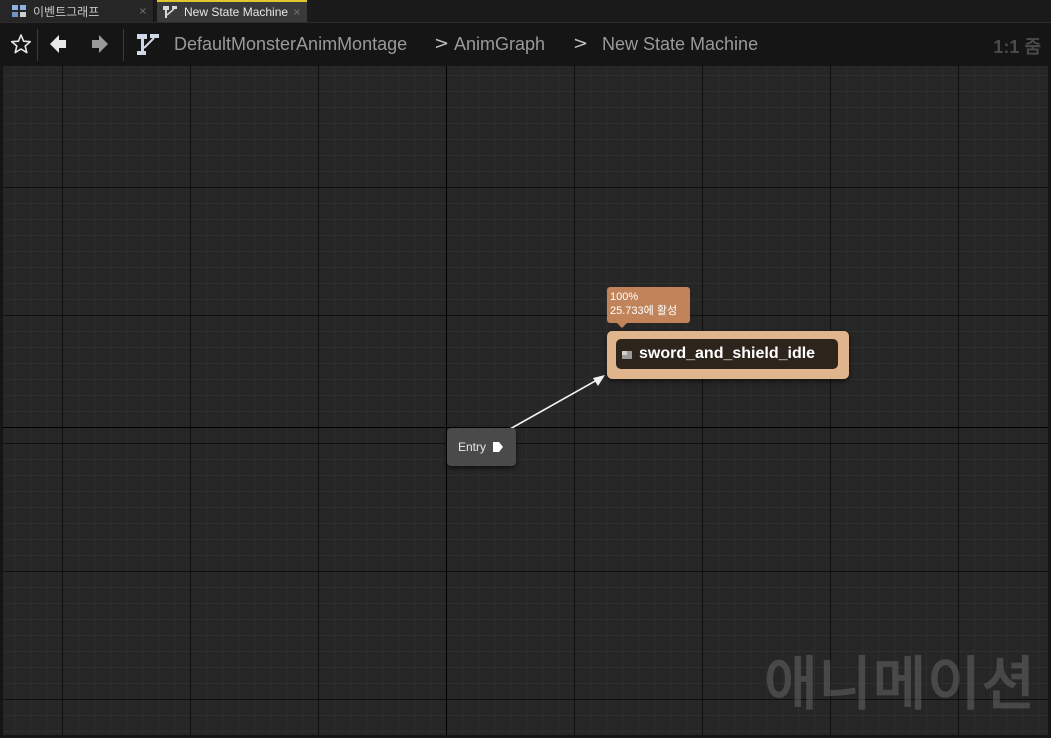 The height and width of the screenshot is (738, 1051). Describe the element at coordinates (627, 355) in the screenshot. I see `state-icon` at that location.